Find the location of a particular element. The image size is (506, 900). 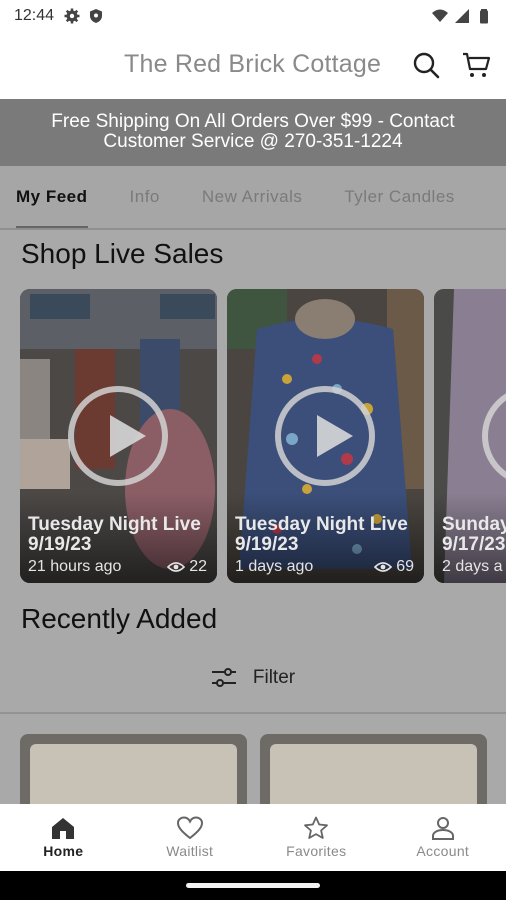

gesture-bar is located at coordinates (253, 885).